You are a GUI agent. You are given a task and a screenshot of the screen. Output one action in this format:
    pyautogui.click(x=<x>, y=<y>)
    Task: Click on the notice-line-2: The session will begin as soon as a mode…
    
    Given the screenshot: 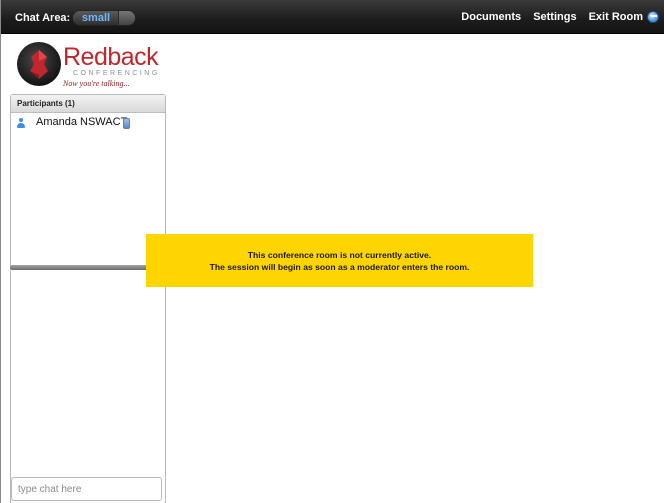 What is the action you would take?
    pyautogui.click(x=339, y=266)
    